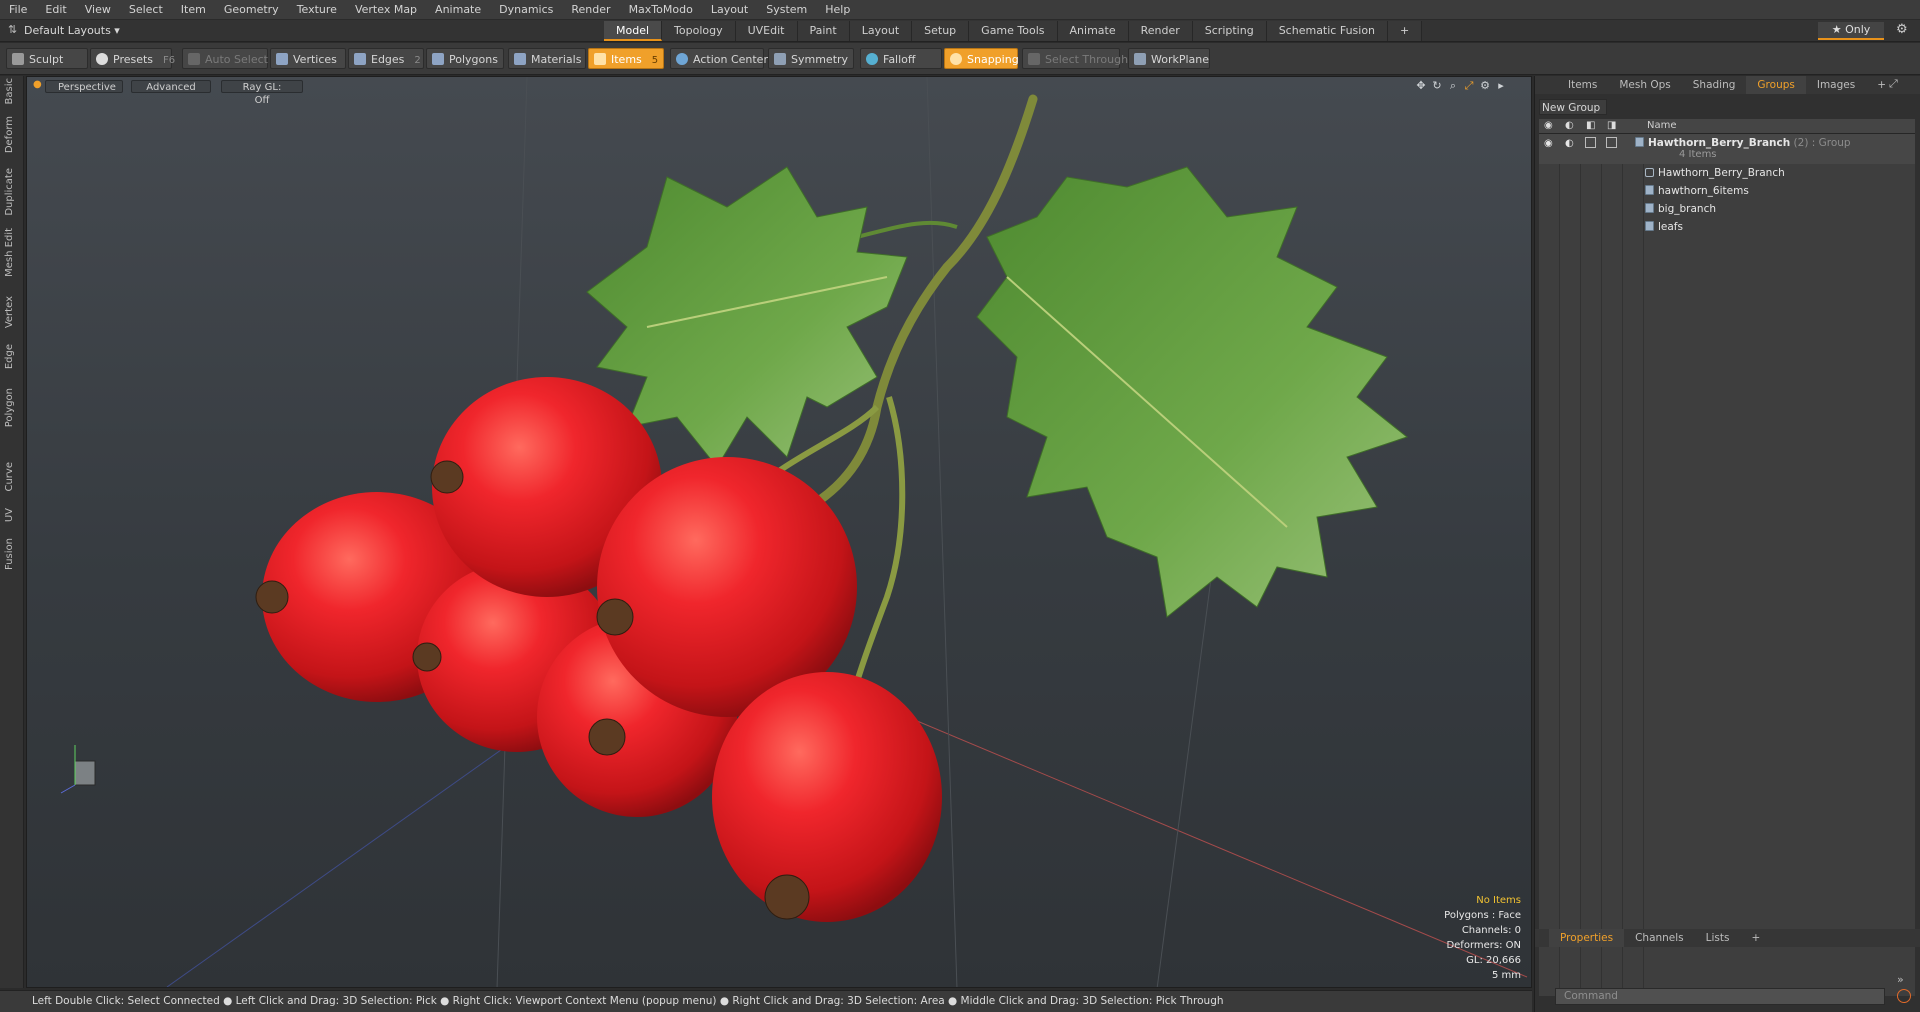  I want to click on command-input: Command, so click(1720, 996).